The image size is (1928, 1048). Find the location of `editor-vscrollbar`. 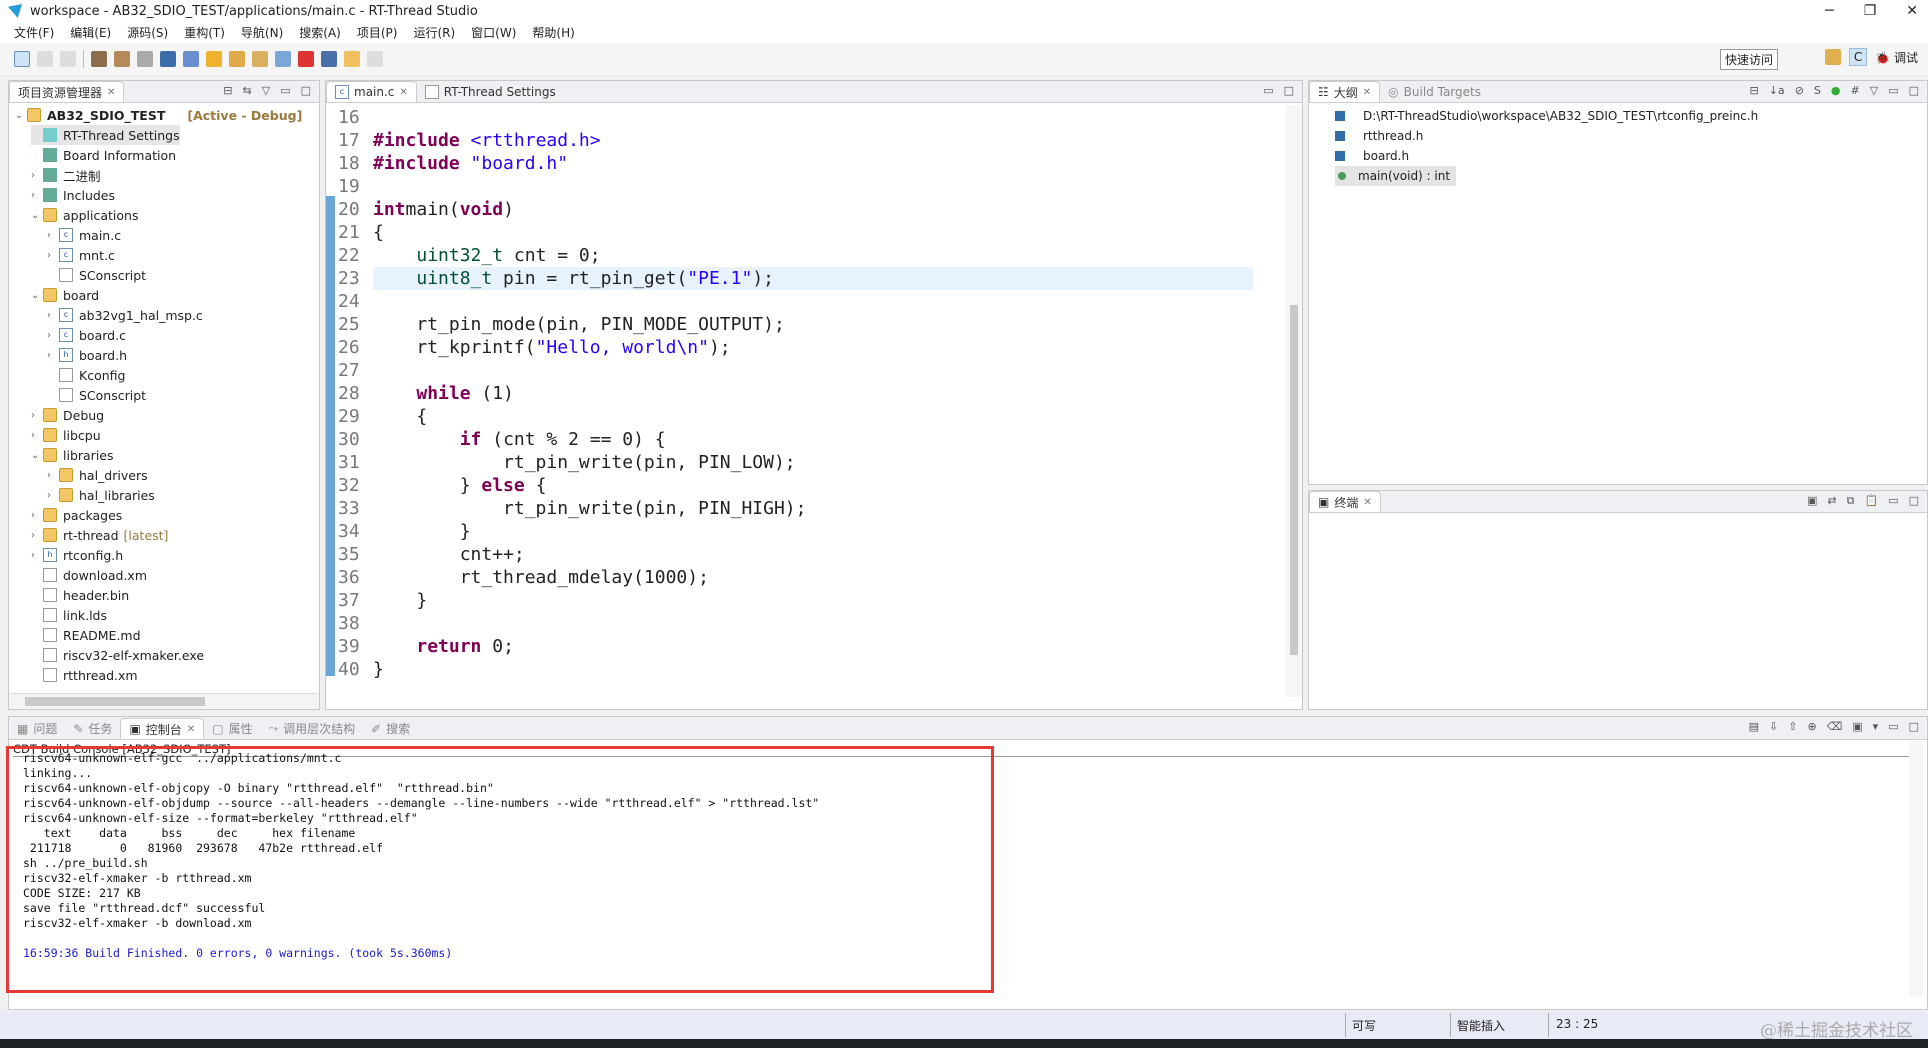

editor-vscrollbar is located at coordinates (1294, 401).